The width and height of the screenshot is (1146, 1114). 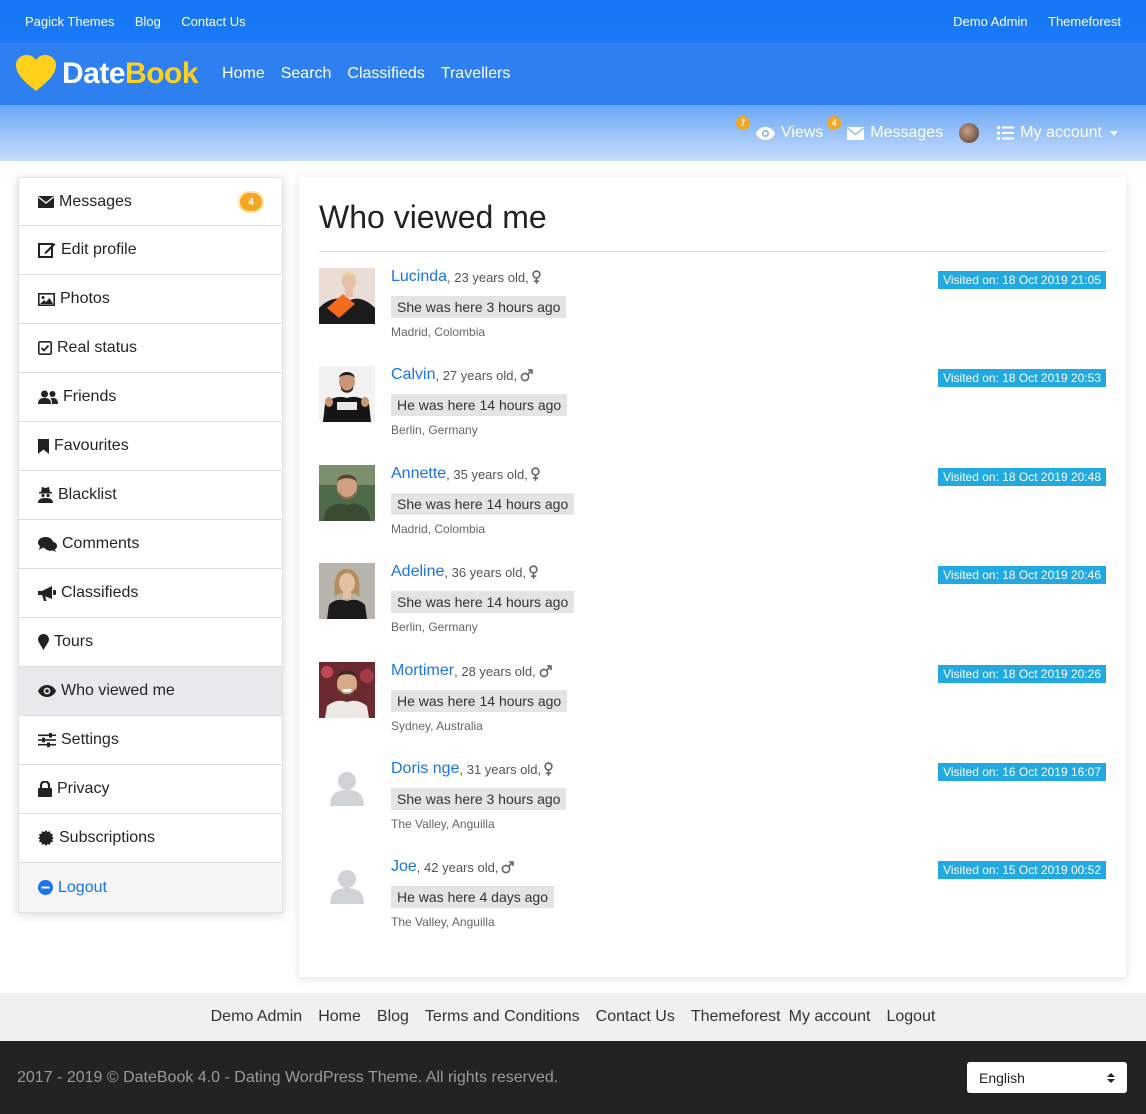 I want to click on views-label: Views, so click(x=802, y=132).